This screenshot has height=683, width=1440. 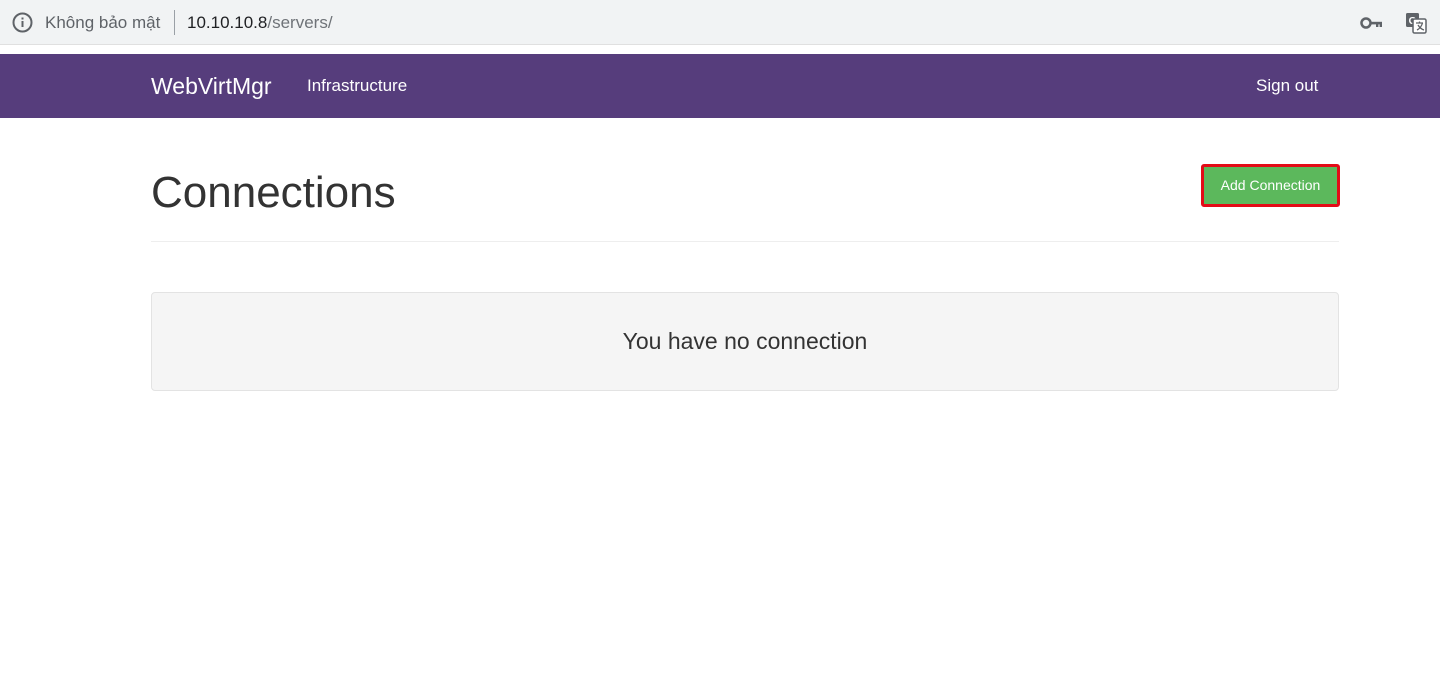 What do you see at coordinates (1416, 23) in the screenshot?
I see `translate-icon: G` at bounding box center [1416, 23].